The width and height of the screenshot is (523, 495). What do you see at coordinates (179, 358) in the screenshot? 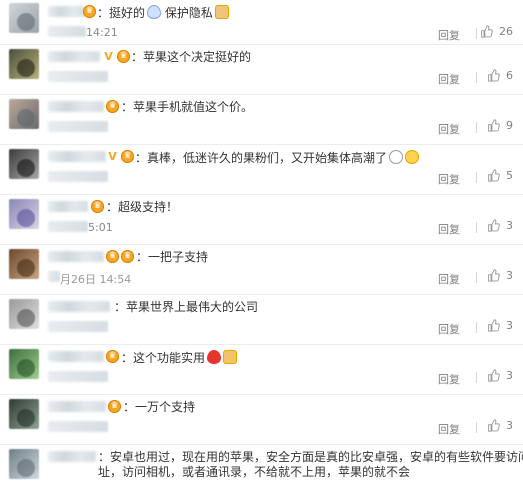
I see `comment-text: ：这个功能实用` at bounding box center [179, 358].